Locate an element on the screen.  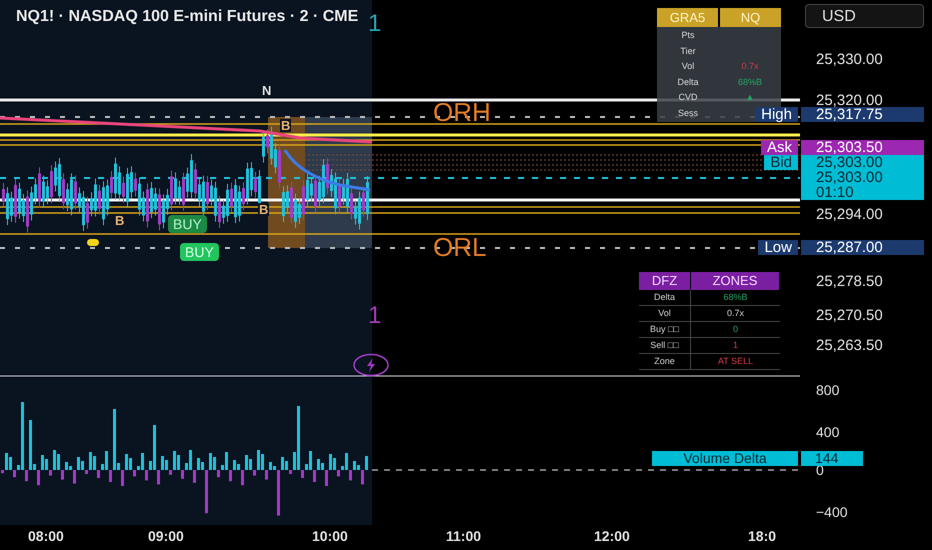
range-high-label: ORH is located at coordinates (462, 112).